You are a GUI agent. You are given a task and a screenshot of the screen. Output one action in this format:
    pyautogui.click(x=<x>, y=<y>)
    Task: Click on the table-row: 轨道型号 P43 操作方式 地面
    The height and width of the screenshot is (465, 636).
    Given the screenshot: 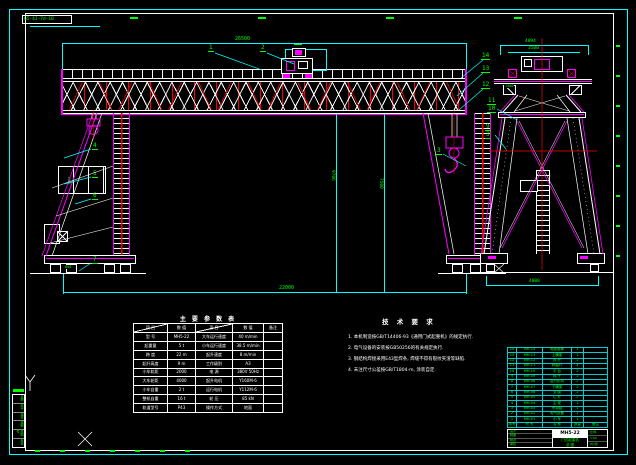 What is the action you would take?
    pyautogui.click(x=208, y=408)
    